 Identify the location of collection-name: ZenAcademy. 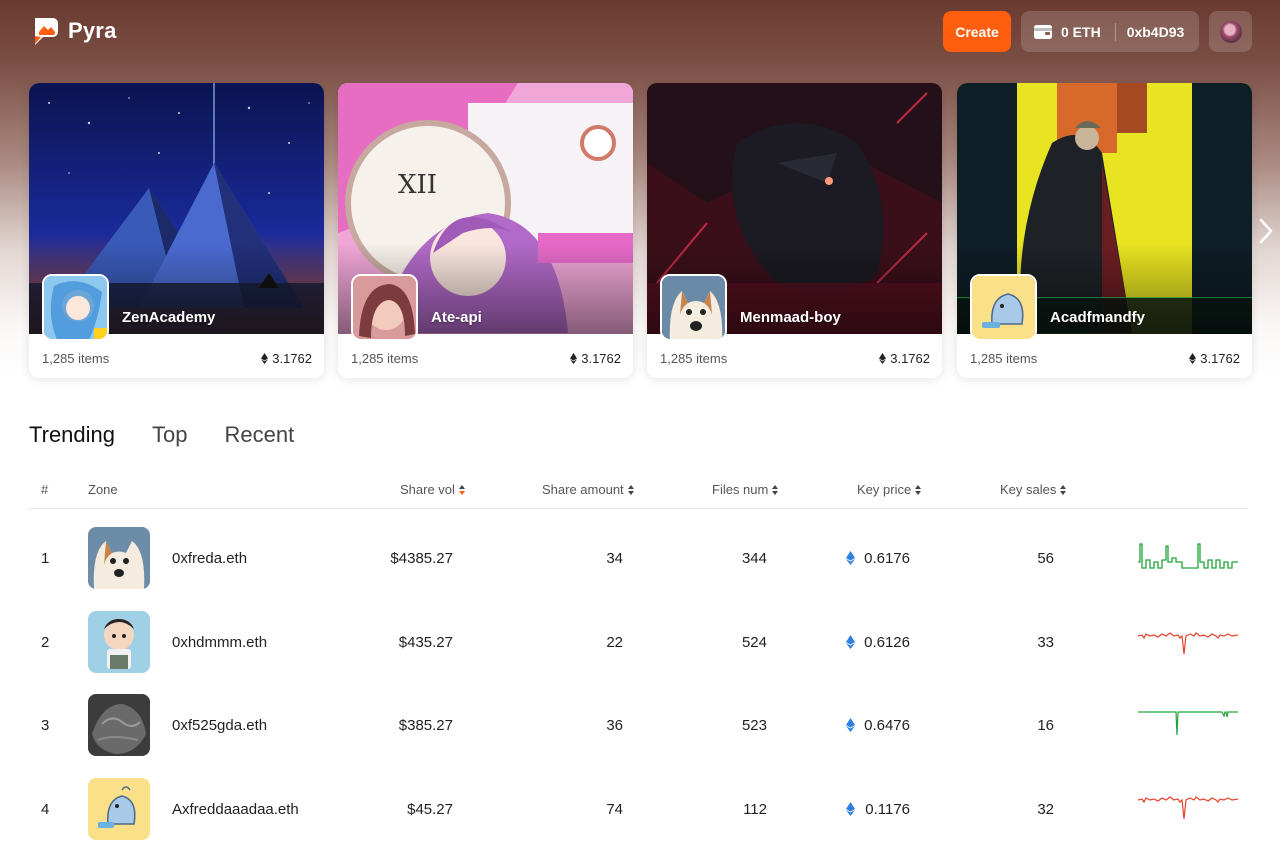
(169, 317).